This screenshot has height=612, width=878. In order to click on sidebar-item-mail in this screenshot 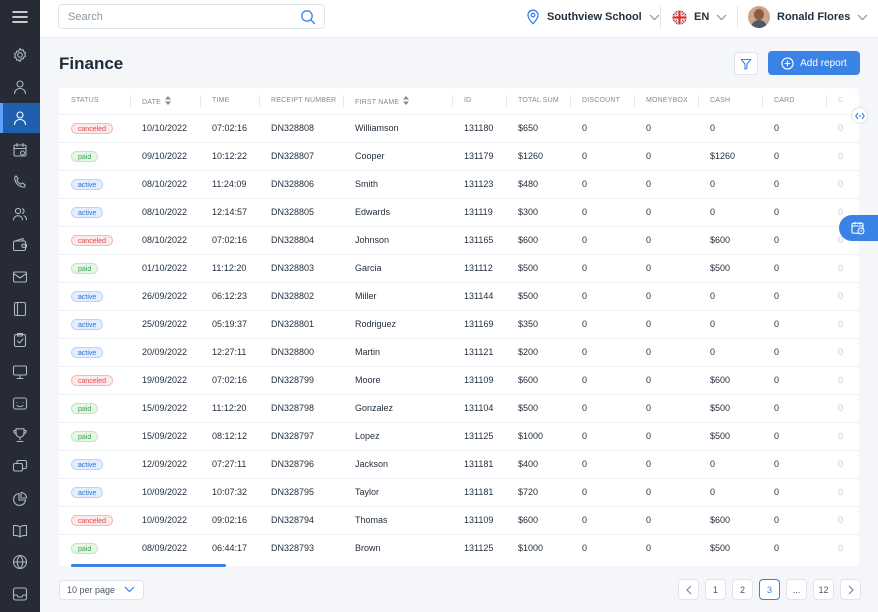, I will do `click(20, 277)`.